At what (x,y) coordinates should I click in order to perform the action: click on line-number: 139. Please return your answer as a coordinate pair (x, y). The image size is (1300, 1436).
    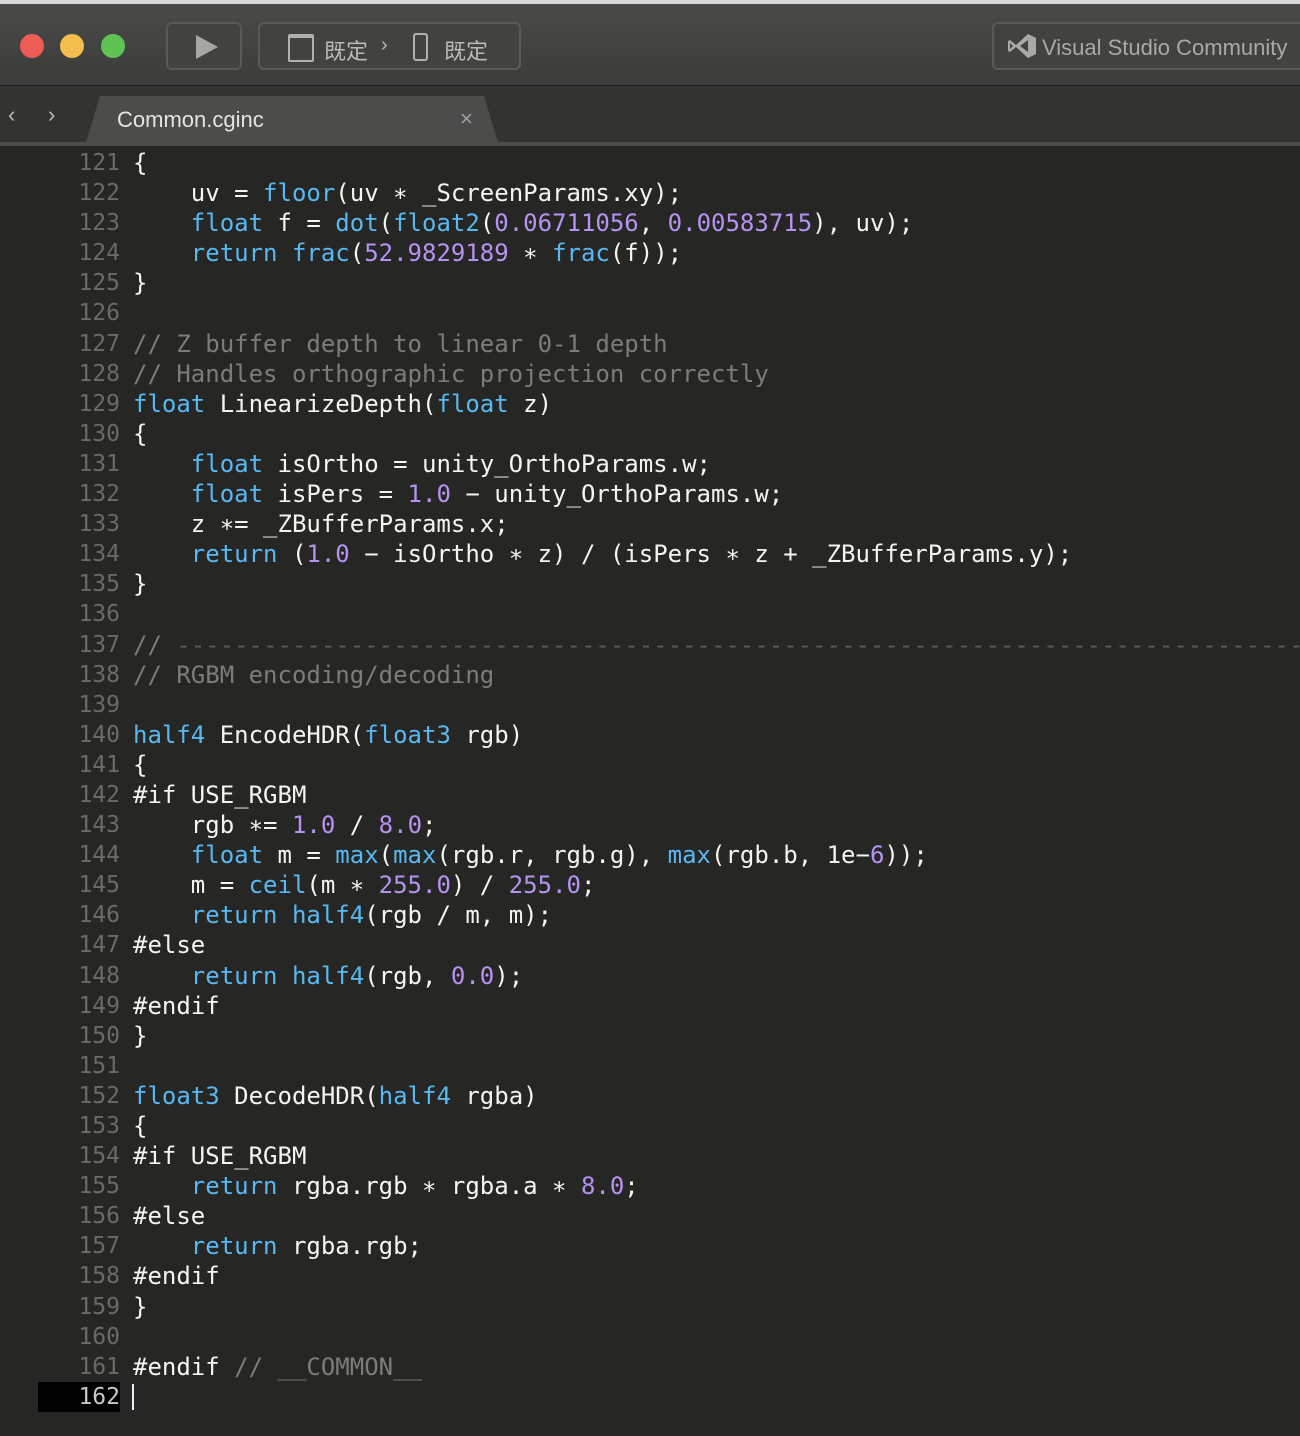
    Looking at the image, I should click on (99, 704).